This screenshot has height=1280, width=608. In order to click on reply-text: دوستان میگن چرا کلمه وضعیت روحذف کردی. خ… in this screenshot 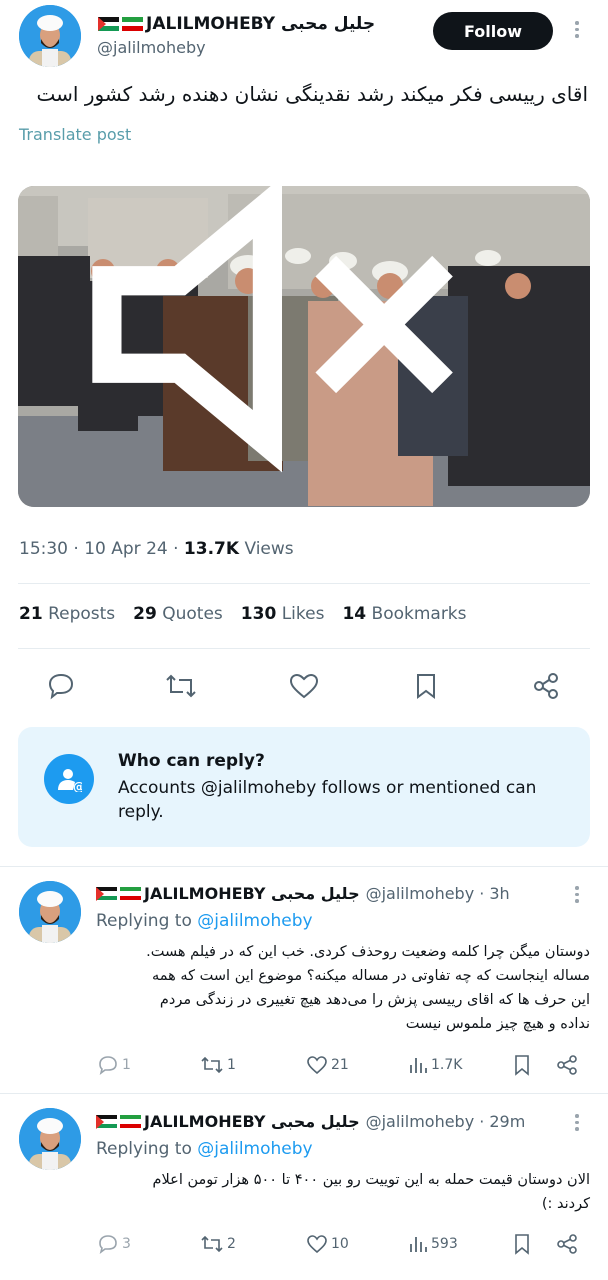, I will do `click(368, 988)`.